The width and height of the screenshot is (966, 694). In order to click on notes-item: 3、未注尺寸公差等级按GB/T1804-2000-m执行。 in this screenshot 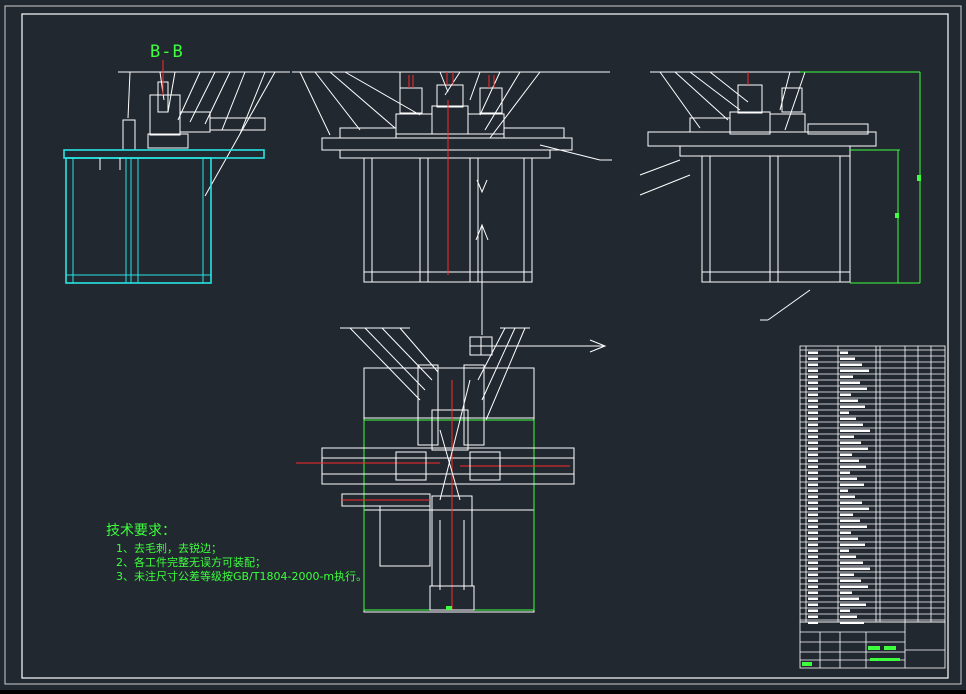, I will do `click(242, 576)`.